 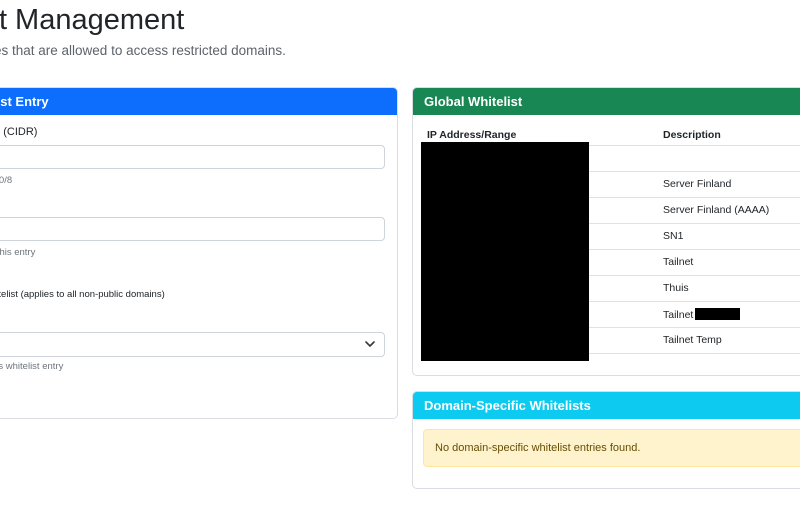 What do you see at coordinates (18, 252) in the screenshot?
I see `description-help: r this entry` at bounding box center [18, 252].